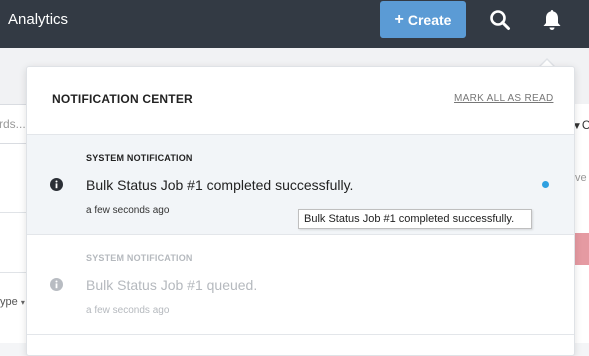  Describe the element at coordinates (22, 302) in the screenshot. I see `chevron-down-icon: ▾` at that location.